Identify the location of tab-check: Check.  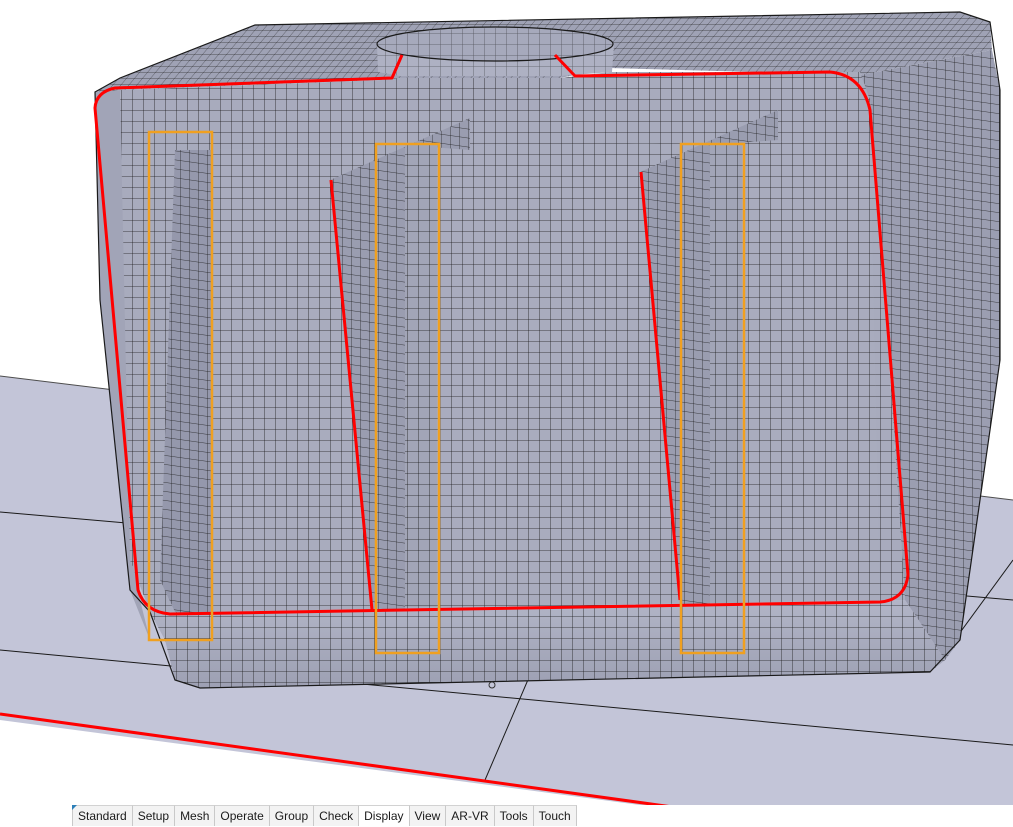
(336, 815).